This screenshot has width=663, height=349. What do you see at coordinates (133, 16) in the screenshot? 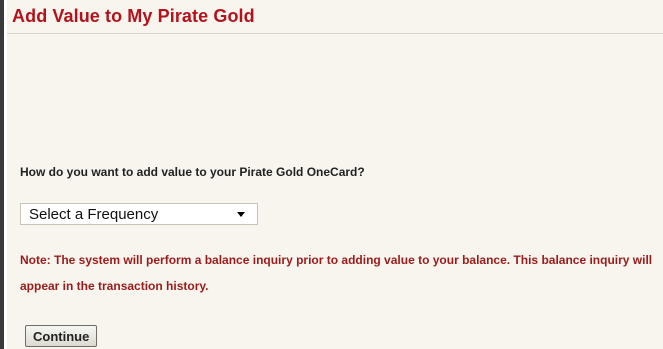
I see `page-title: Add Value to My Pirate Gold` at bounding box center [133, 16].